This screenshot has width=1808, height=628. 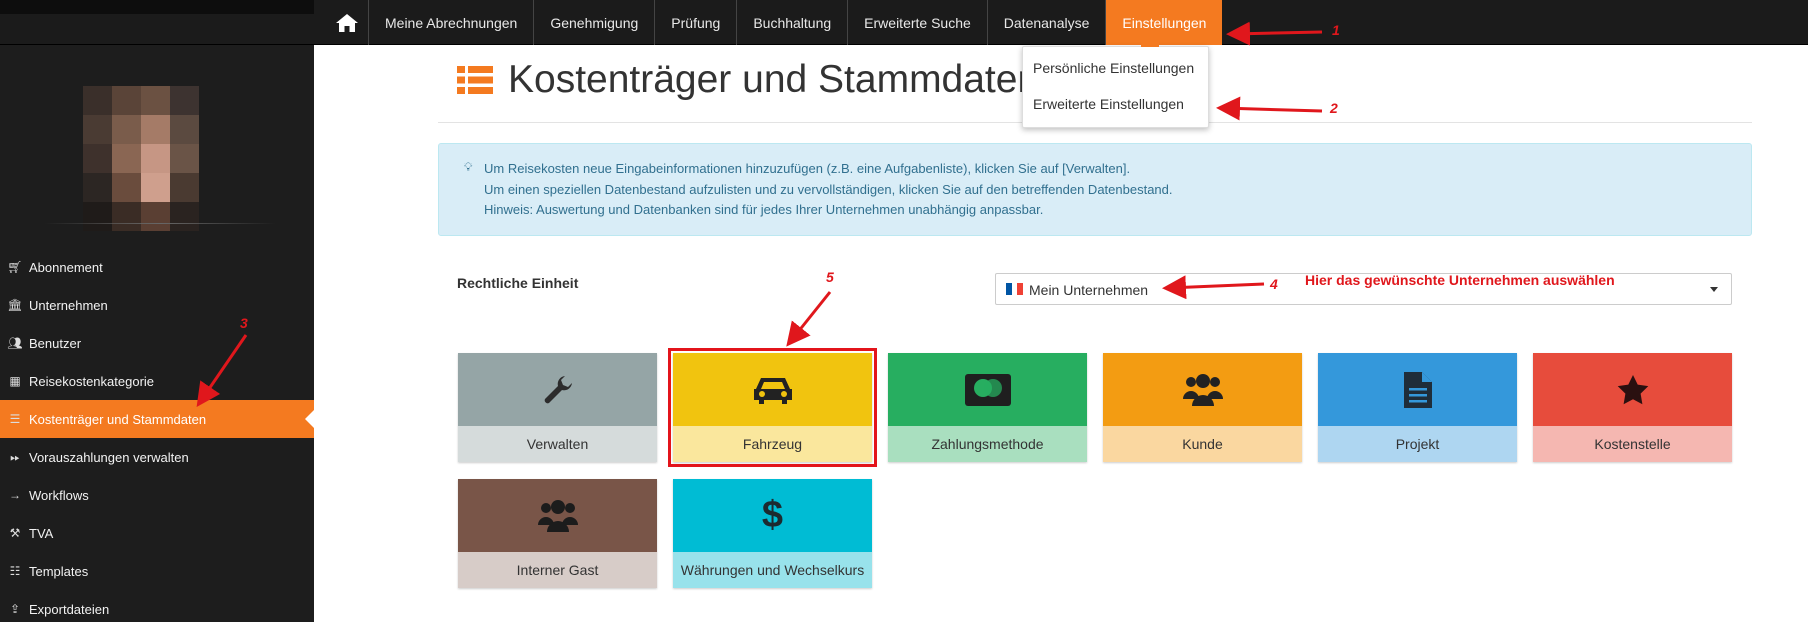 What do you see at coordinates (1202, 444) in the screenshot?
I see `tile-label: Kunde` at bounding box center [1202, 444].